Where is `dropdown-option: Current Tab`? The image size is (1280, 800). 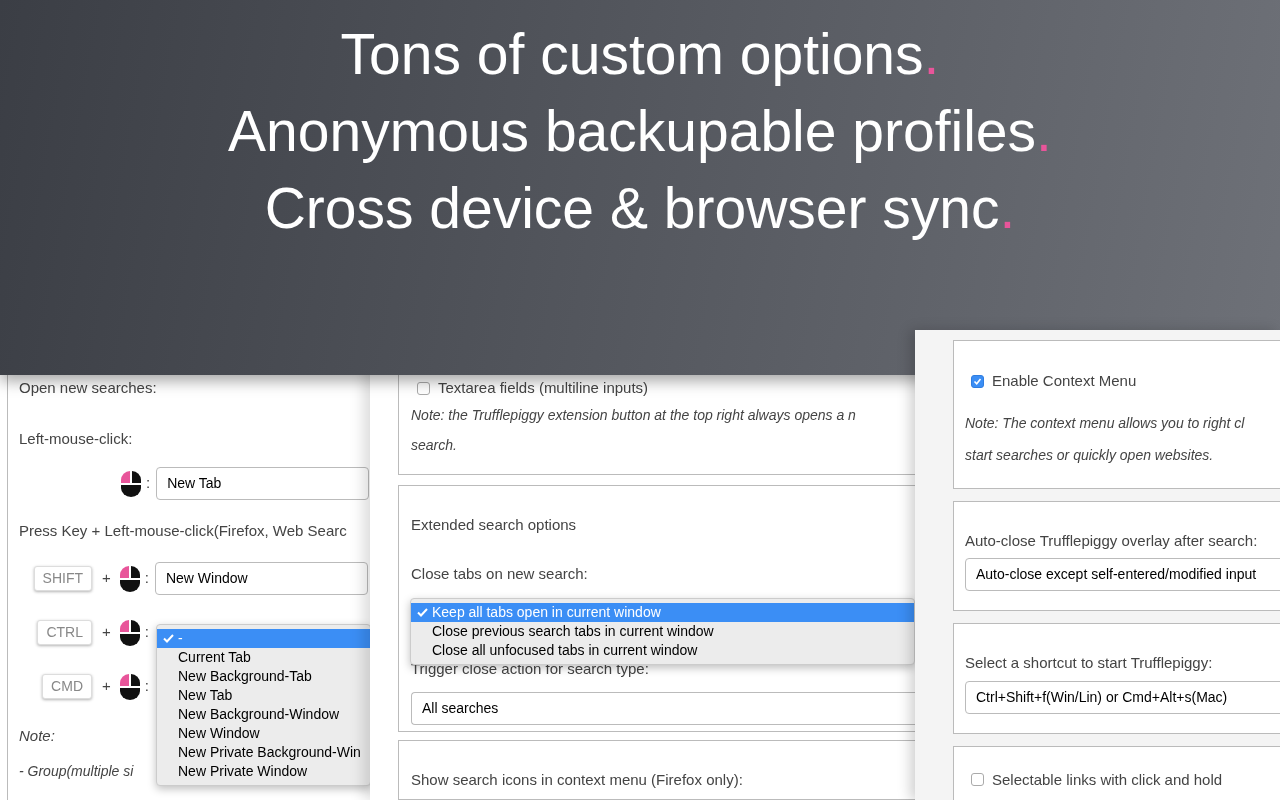 dropdown-option: Current Tab is located at coordinates (263, 657).